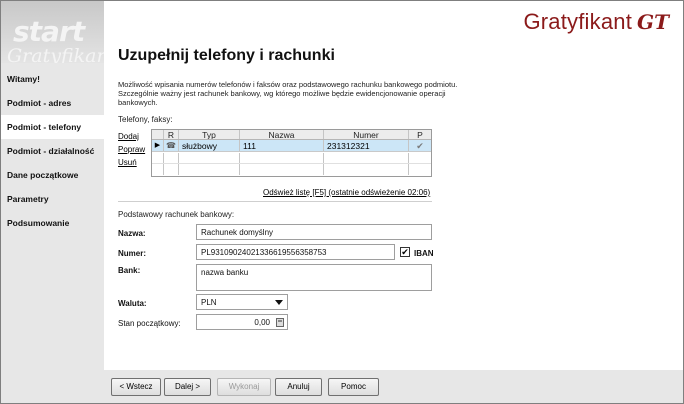  I want to click on banner-watermark-brand: Gratyfikant, so click(55, 54).